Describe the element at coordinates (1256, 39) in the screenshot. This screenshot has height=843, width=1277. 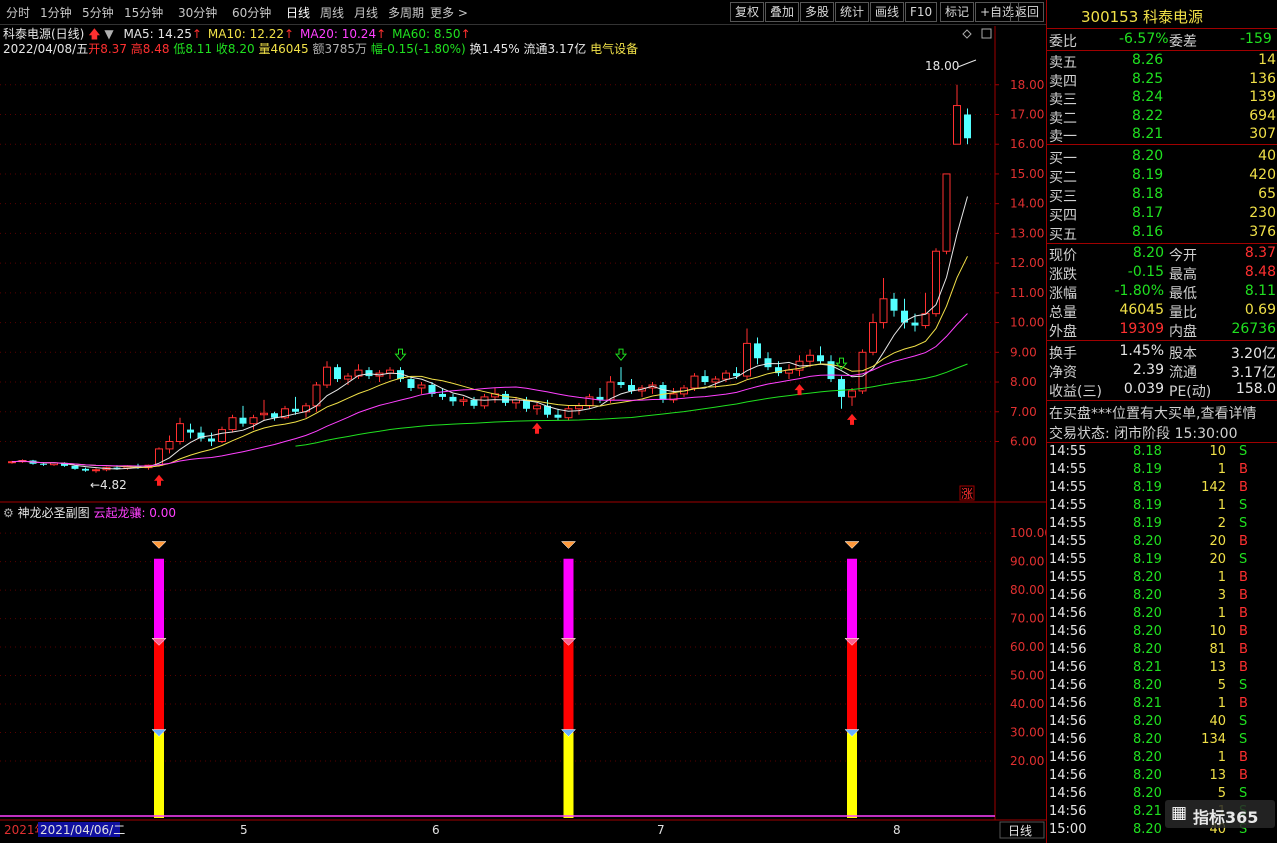
I see `weicha-value: -159` at that location.